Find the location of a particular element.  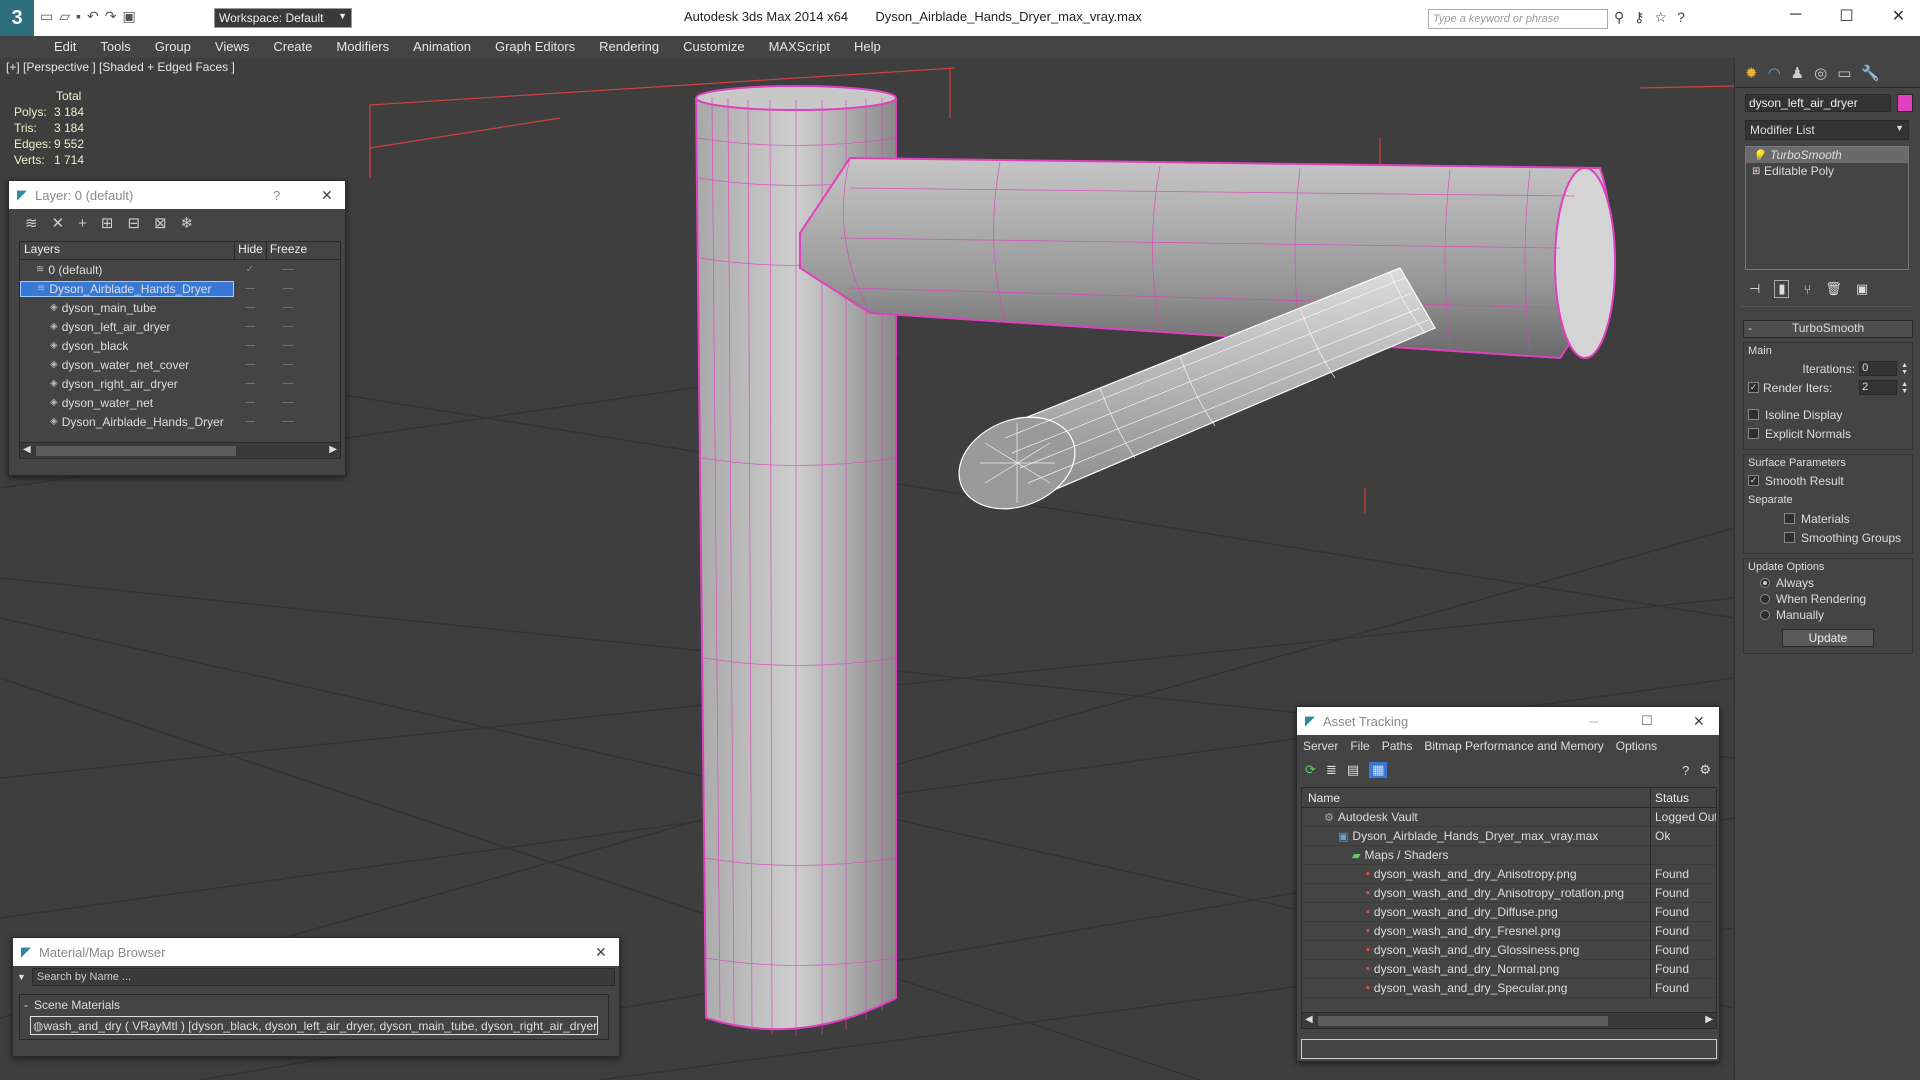

col-status: Status is located at coordinates (1683, 797).